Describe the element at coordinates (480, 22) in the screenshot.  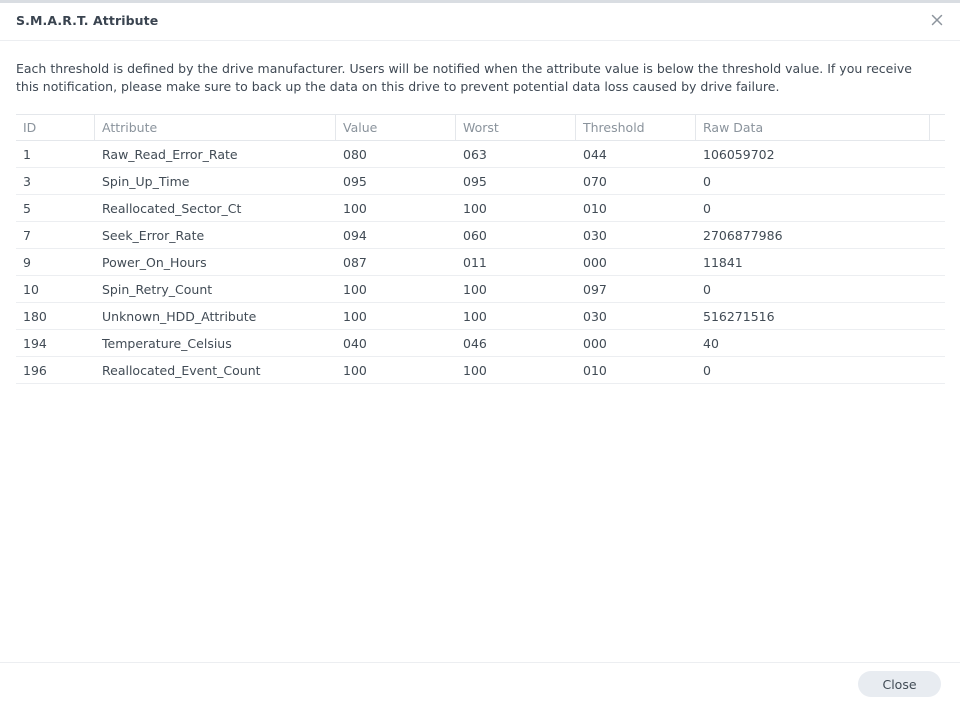
I see `dialog-titlebar: S.M.A.R.T. Attribute` at that location.